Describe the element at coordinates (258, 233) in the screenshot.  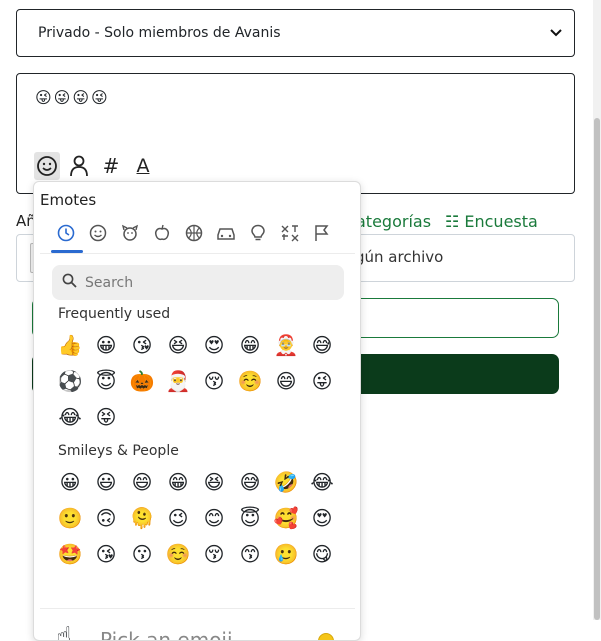
I see `category-objects-icon` at that location.